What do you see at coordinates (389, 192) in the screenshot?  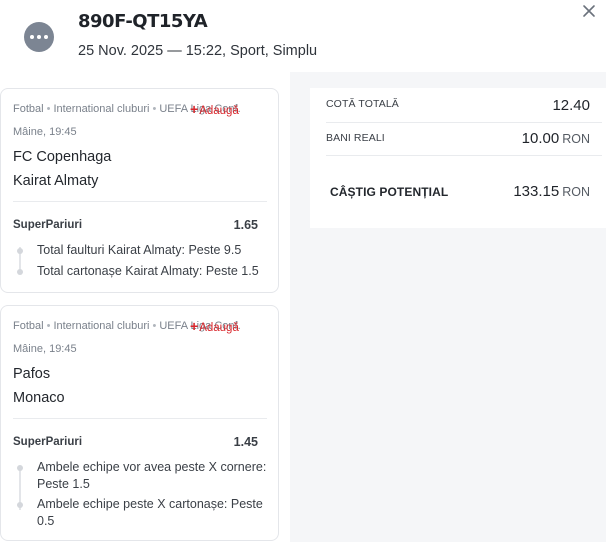 I see `potential-win-label: CÂȘTIG POTENȚIAL` at bounding box center [389, 192].